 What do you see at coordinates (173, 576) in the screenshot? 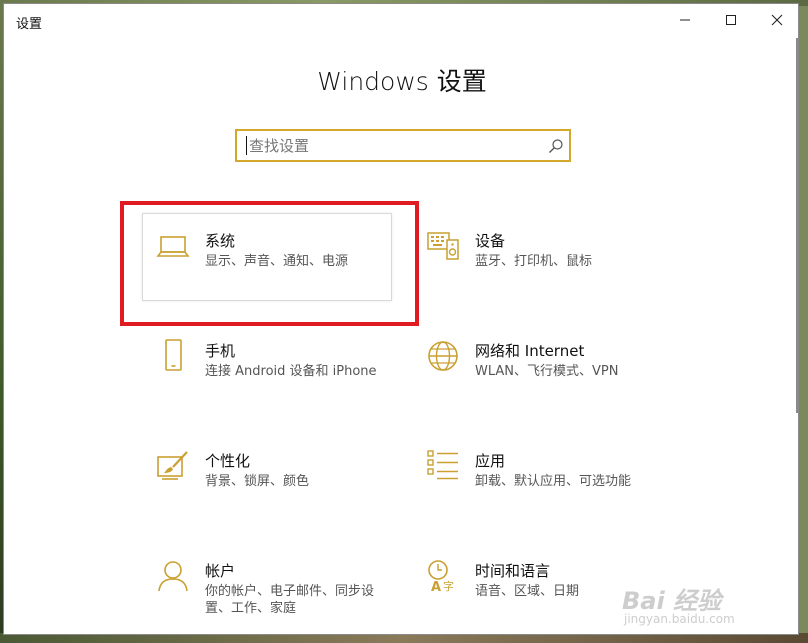
I see `person-icon` at bounding box center [173, 576].